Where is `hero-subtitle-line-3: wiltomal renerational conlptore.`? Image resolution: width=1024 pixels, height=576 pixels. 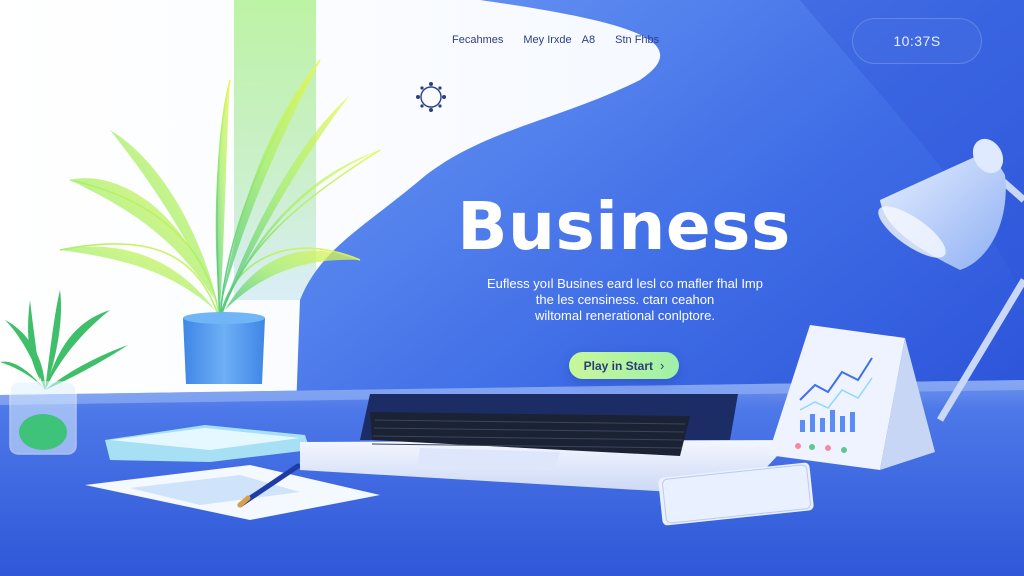 hero-subtitle-line-3: wiltomal renerational conlptore. is located at coordinates (625, 315).